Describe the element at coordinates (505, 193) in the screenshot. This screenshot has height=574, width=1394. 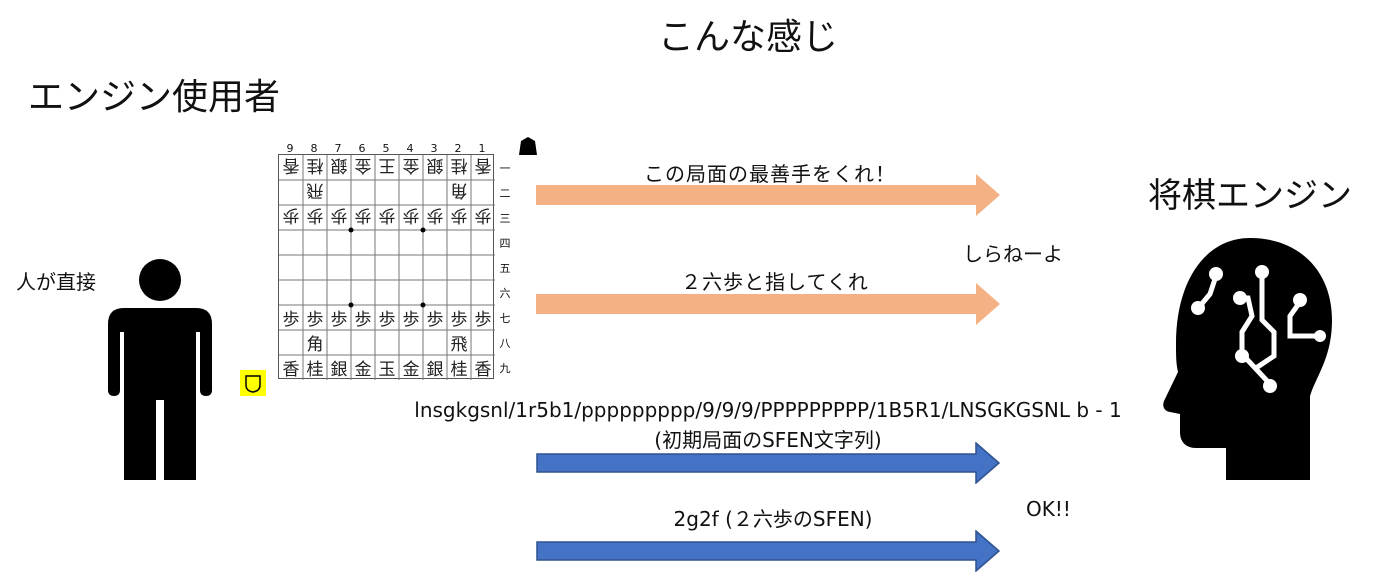
I see `board-rank-label: 二` at that location.